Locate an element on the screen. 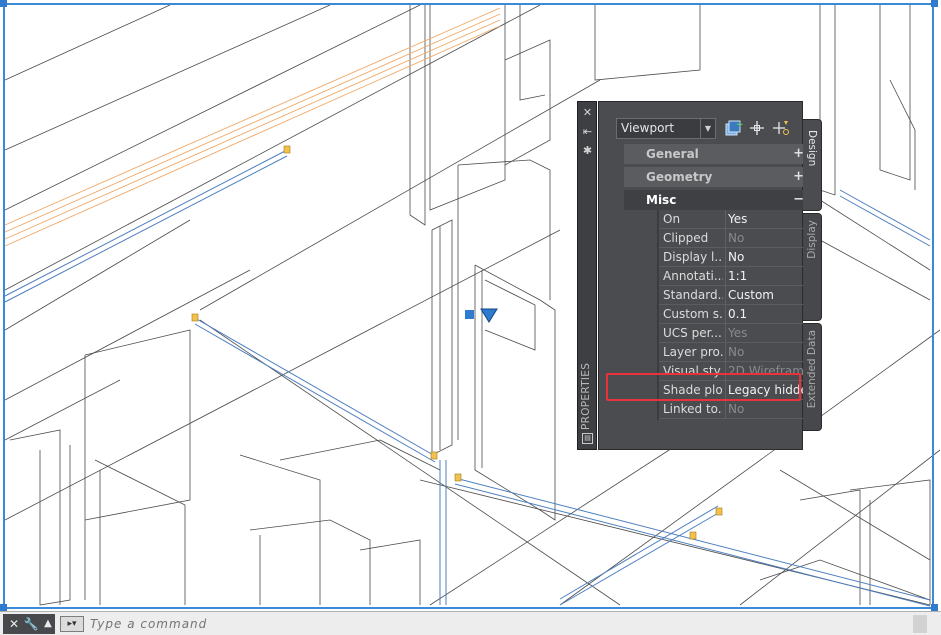 Image resolution: width=941 pixels, height=635 pixels. settings-icon: ✱ is located at coordinates (587, 150).